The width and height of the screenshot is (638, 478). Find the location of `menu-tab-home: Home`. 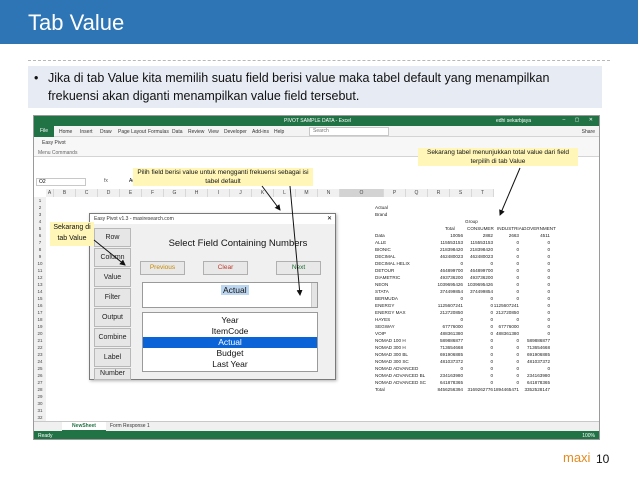

menu-tab-home: Home is located at coordinates (65, 132).